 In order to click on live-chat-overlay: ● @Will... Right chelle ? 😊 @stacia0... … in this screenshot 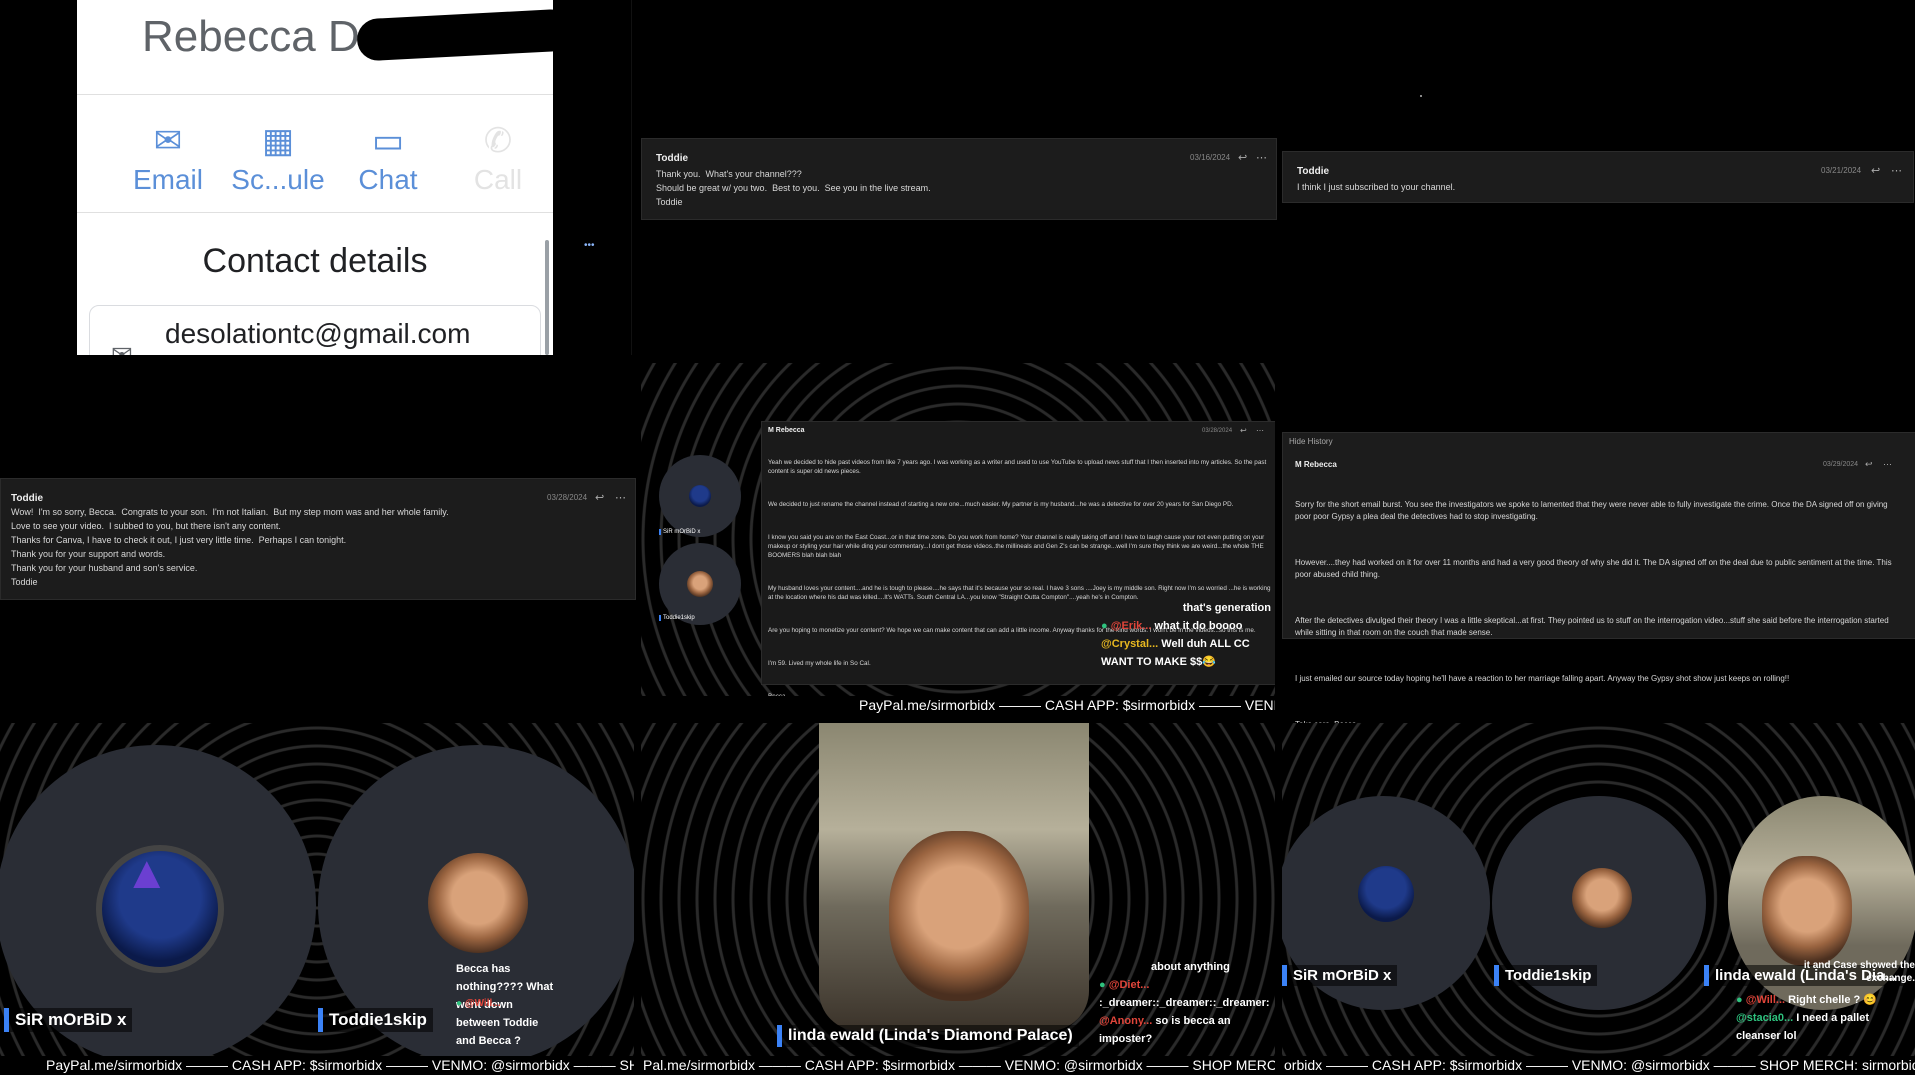, I will do `click(1825, 1018)`.